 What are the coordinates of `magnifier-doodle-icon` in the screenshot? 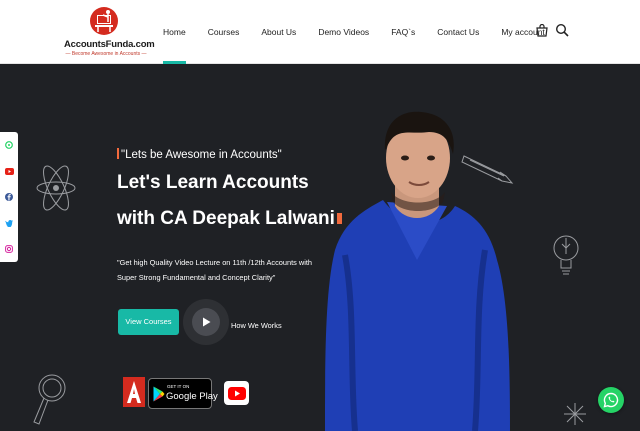 It's located at (49, 399).